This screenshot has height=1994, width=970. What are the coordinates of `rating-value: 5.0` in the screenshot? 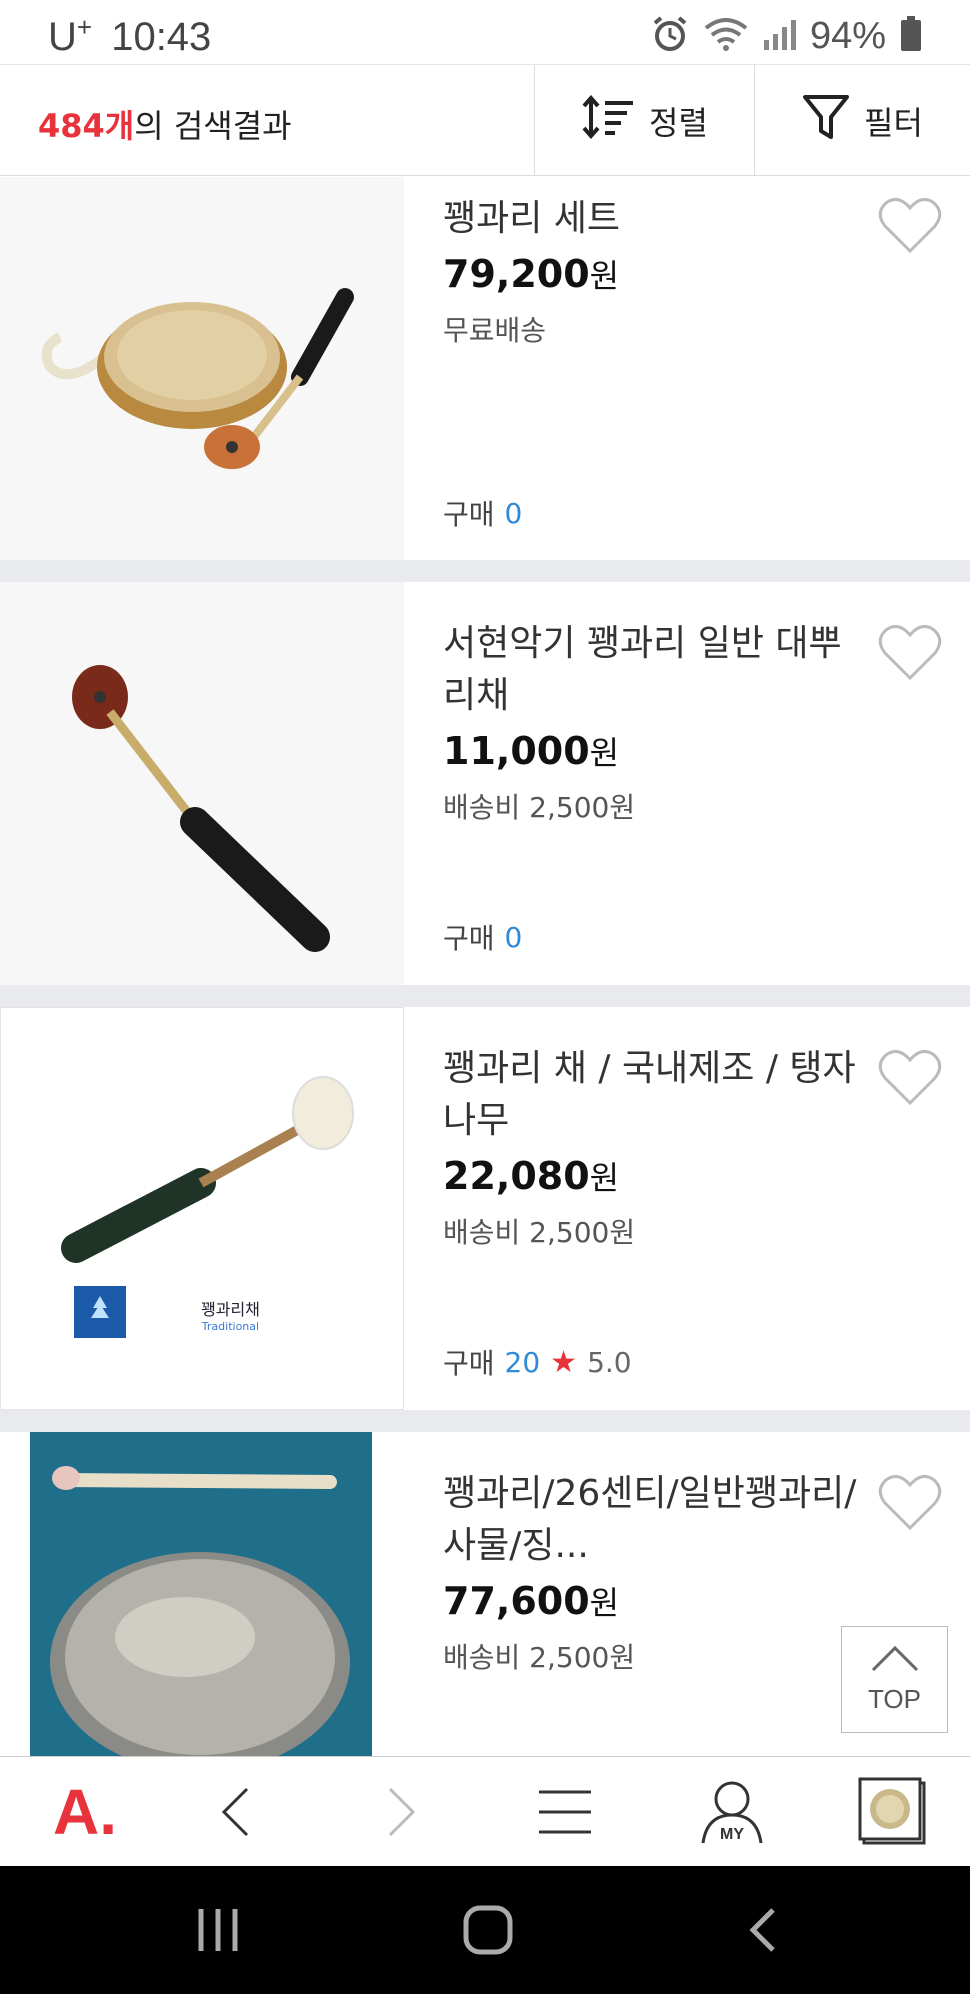 It's located at (609, 1362).